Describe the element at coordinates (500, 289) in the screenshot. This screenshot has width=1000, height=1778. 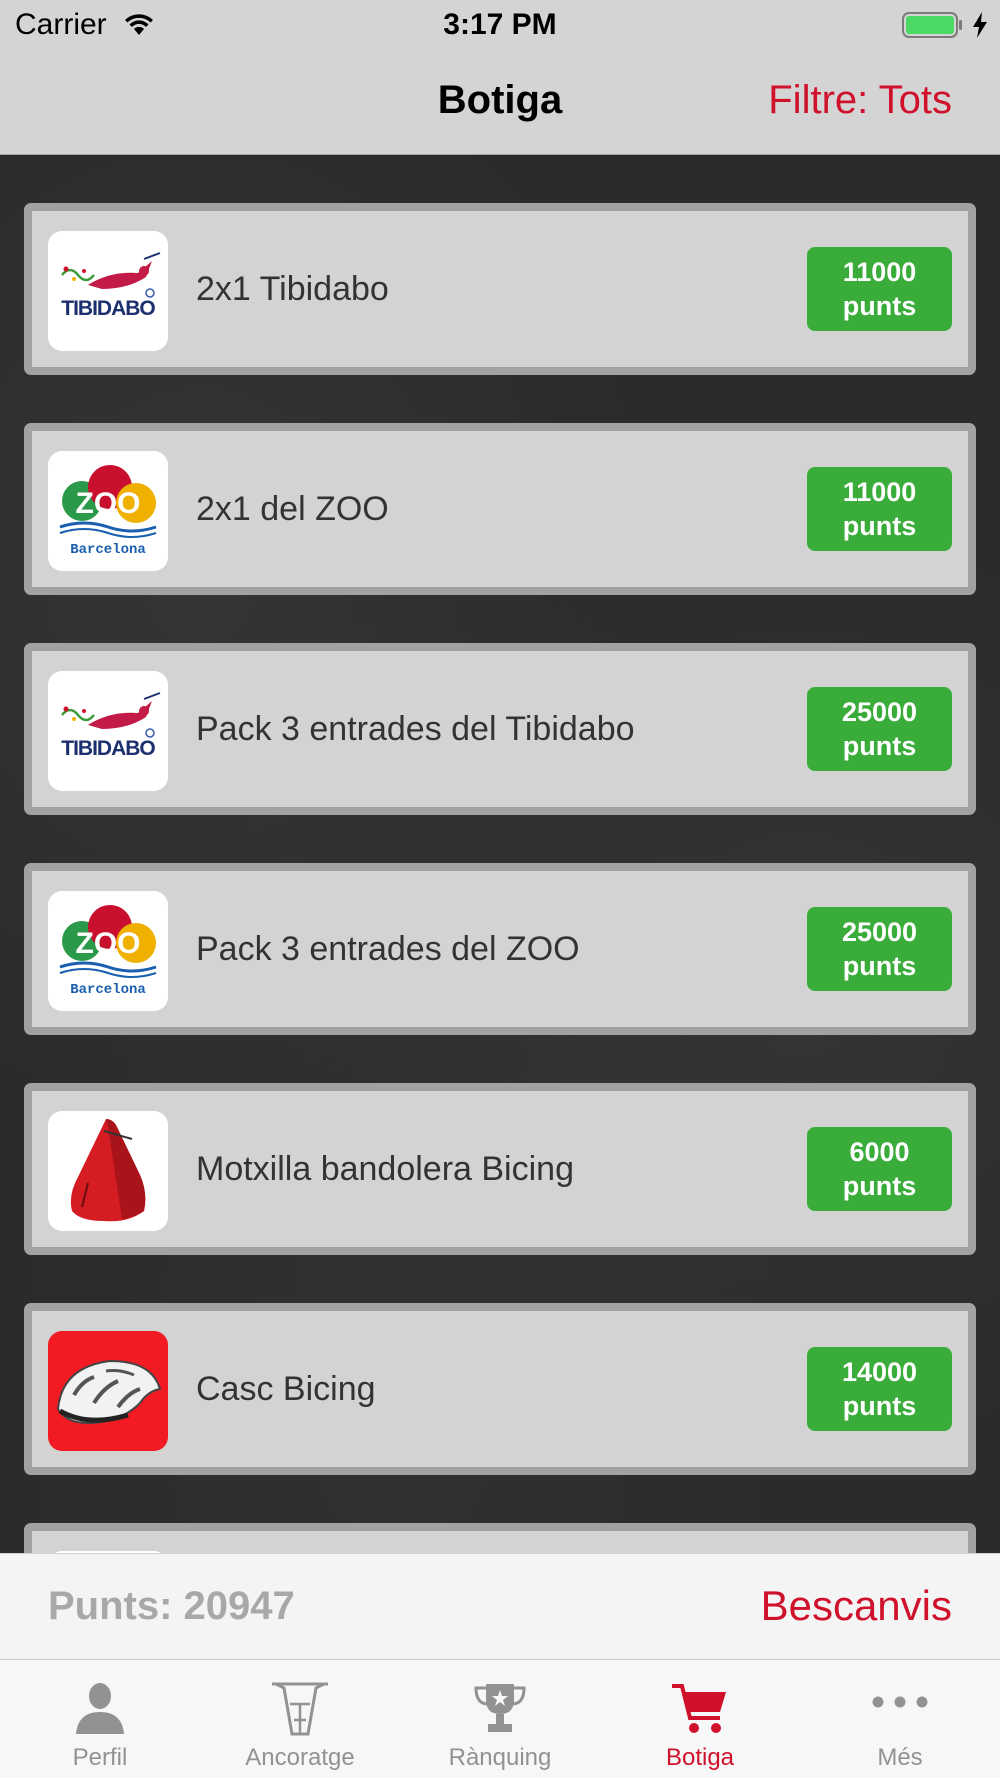
I see `product-card-2x1-tibidabo: TIBIDABO 2x1 Tibidabo 11000 punts` at that location.